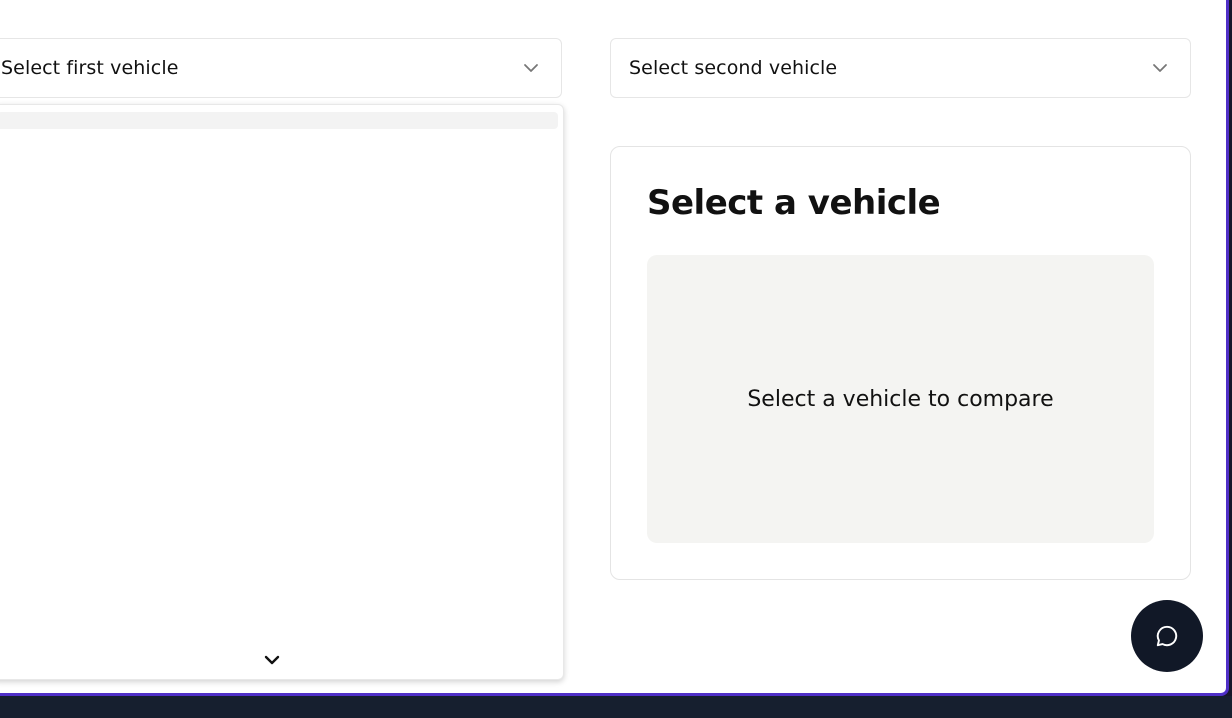 Image resolution: width=1232 pixels, height=718 pixels. Describe the element at coordinates (733, 68) in the screenshot. I see `second-vehicle-select-label: Select second vehicle` at that location.